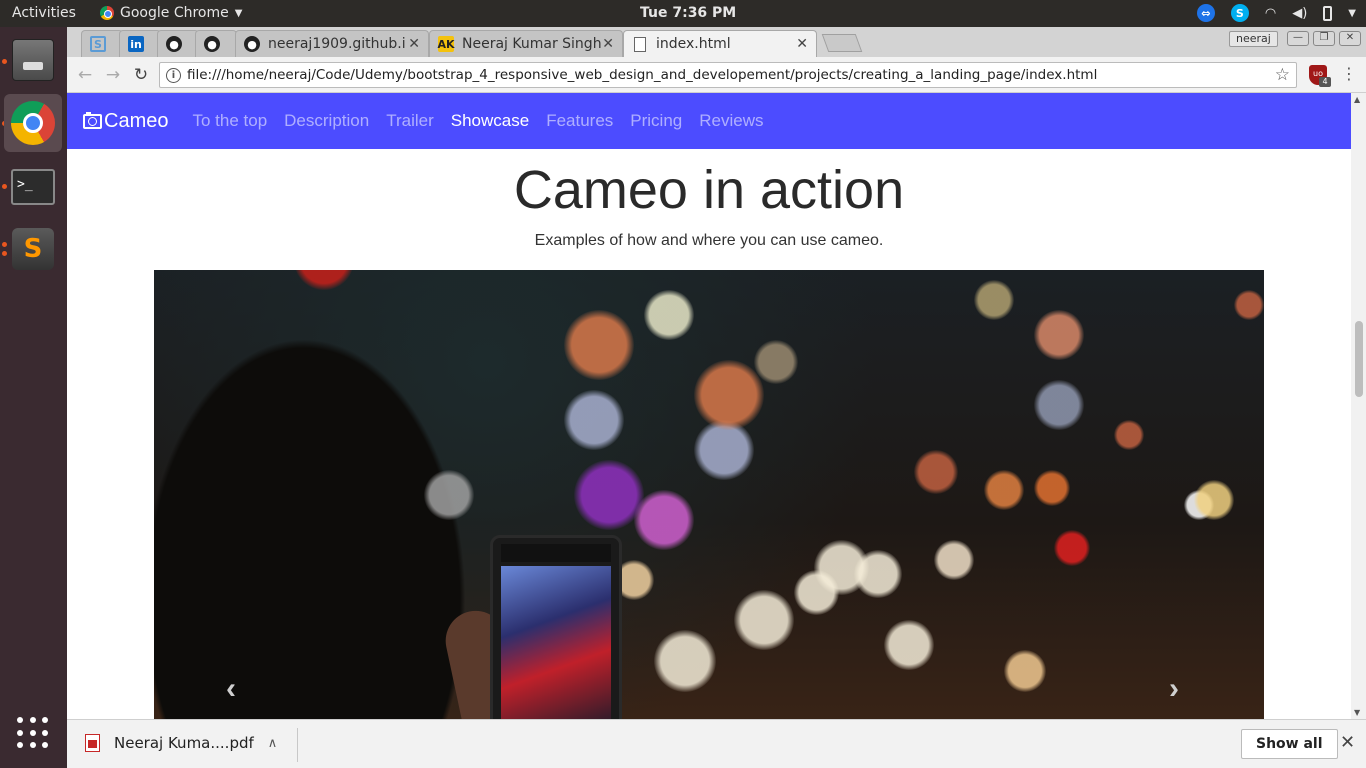 Image resolution: width=1366 pixels, height=768 pixels. I want to click on tab-index-html: index.html ✕, so click(720, 43).